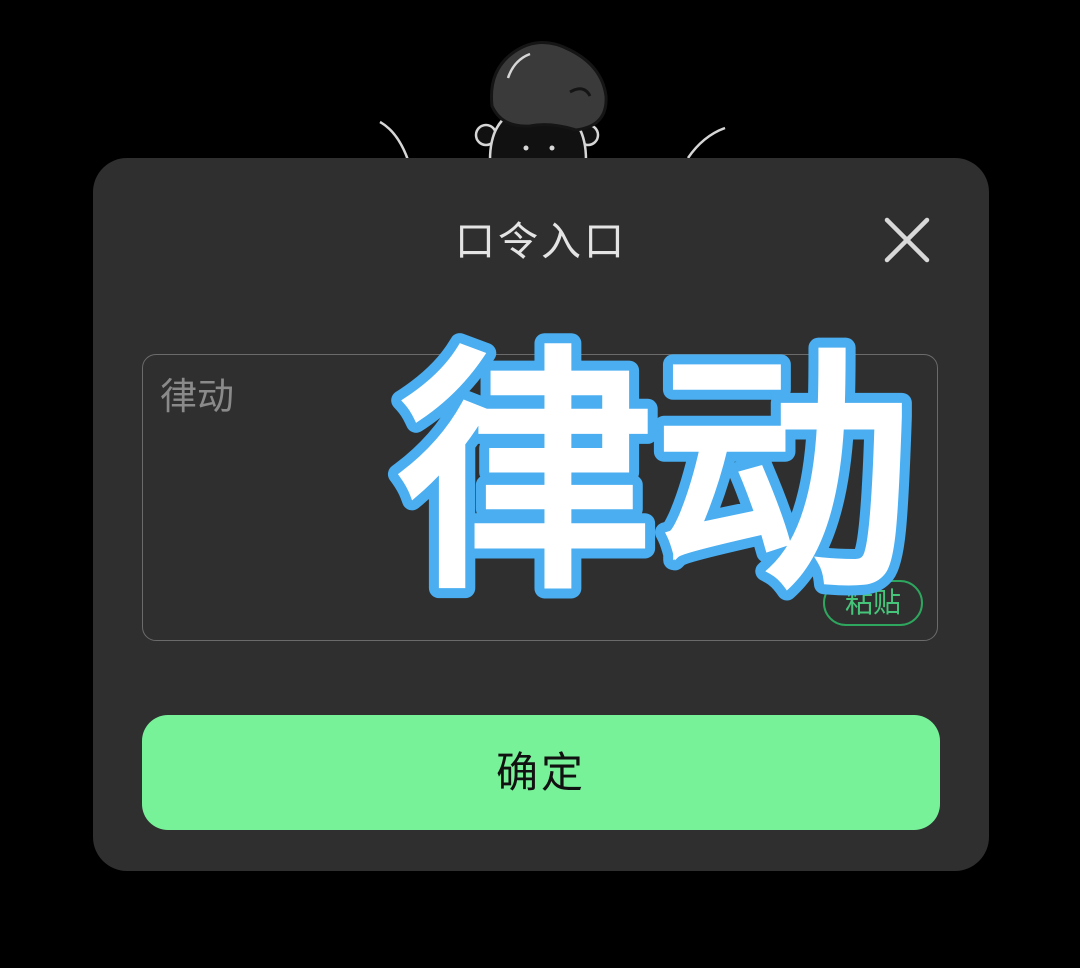 This screenshot has height=968, width=1080. What do you see at coordinates (552, 101) in the screenshot?
I see `mascot-illustration` at bounding box center [552, 101].